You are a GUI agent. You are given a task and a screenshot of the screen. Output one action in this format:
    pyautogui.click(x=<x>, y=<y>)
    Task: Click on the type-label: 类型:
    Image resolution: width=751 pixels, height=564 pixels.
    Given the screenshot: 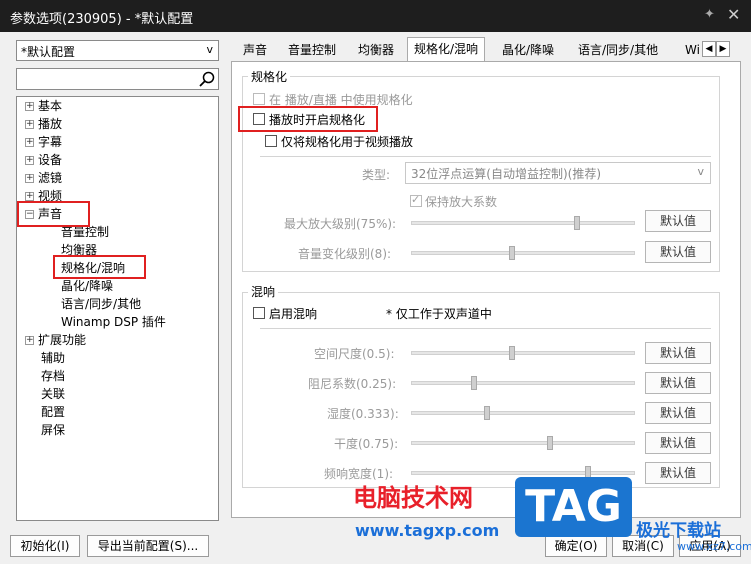 What is the action you would take?
    pyautogui.click(x=376, y=175)
    